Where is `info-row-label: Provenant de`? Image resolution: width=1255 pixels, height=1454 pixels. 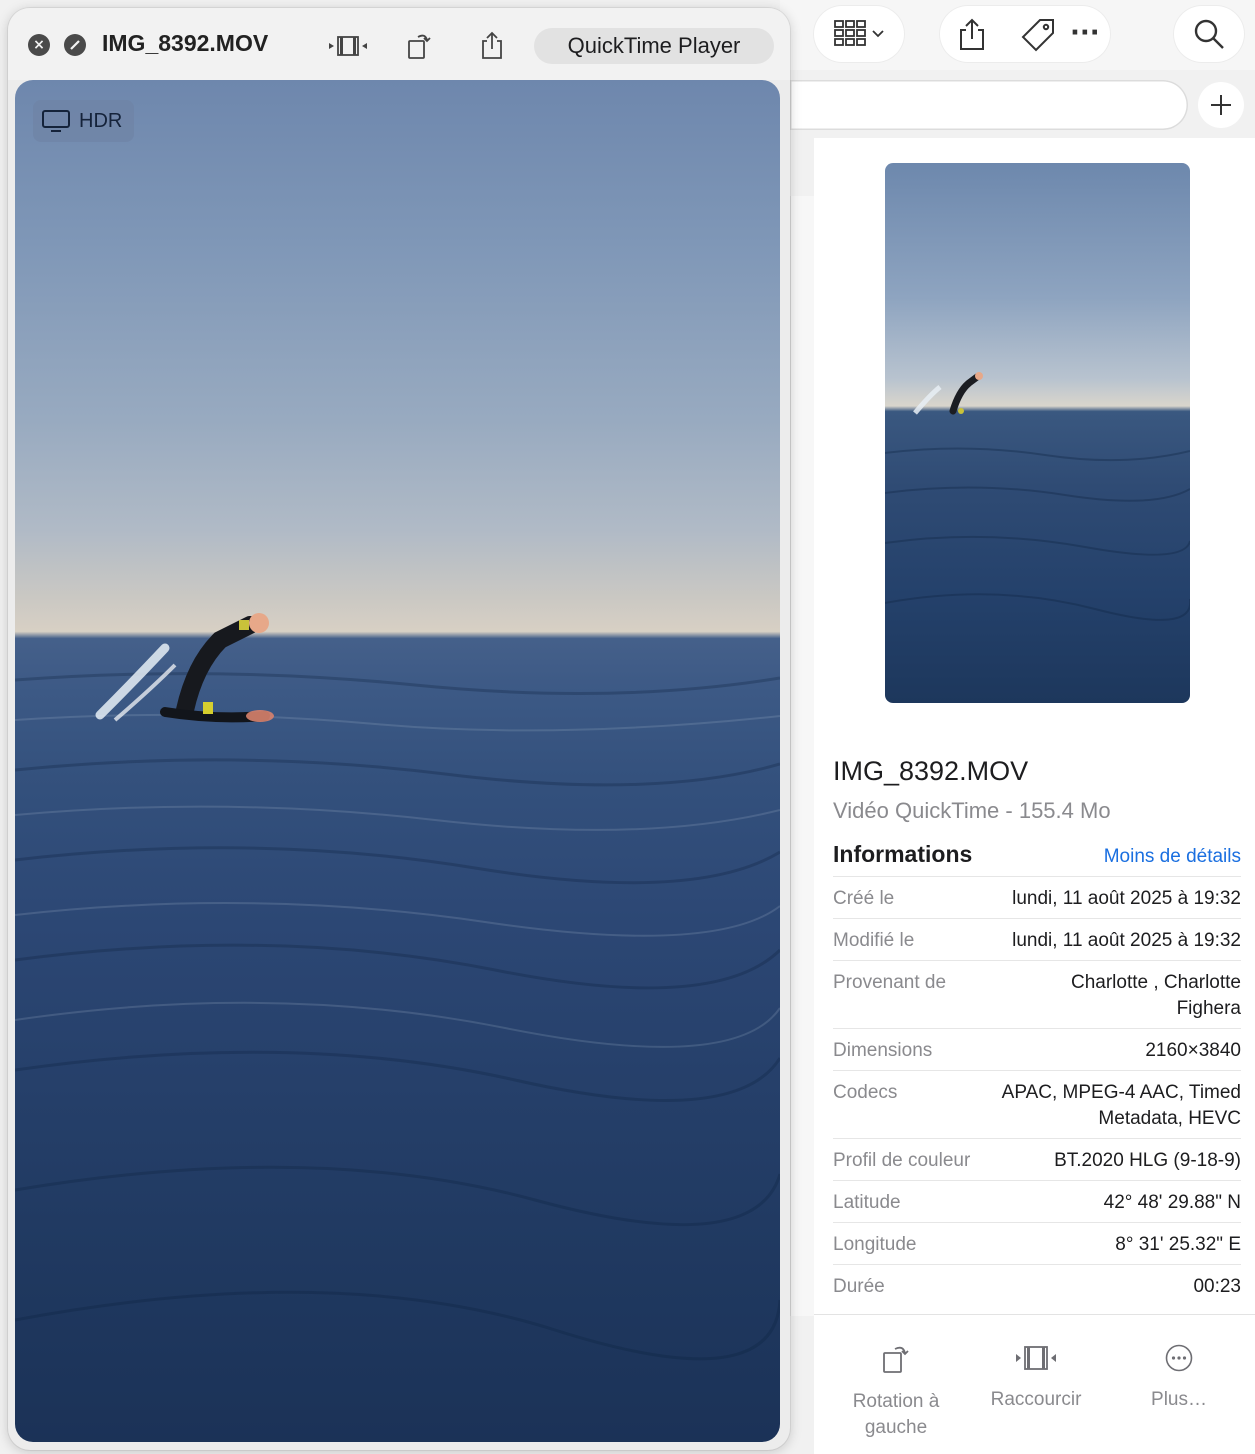 info-row-label: Provenant de is located at coordinates (890, 982).